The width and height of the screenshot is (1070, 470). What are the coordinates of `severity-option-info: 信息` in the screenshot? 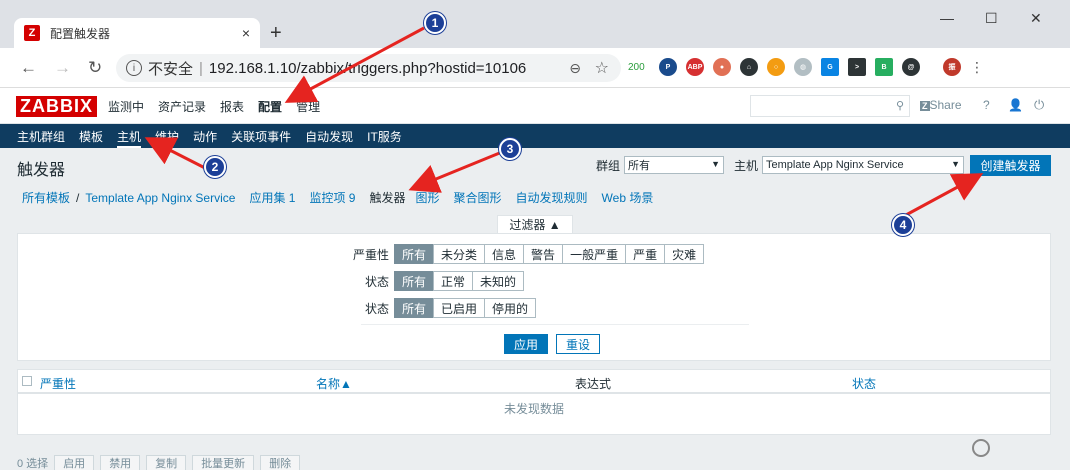 It's located at (504, 254).